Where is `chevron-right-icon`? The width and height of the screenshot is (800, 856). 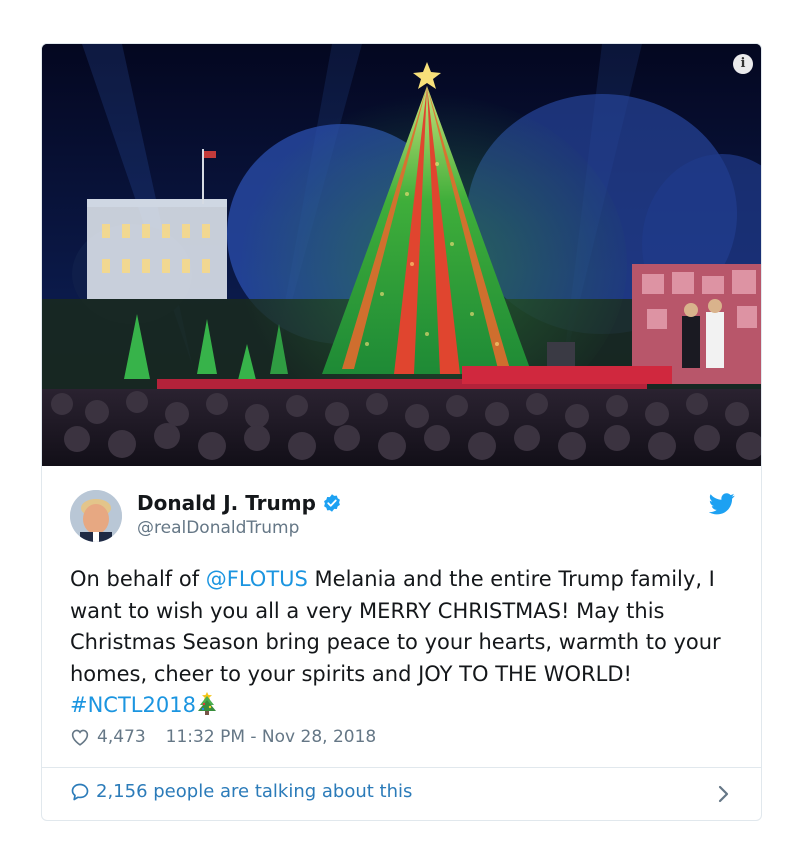
chevron-right-icon is located at coordinates (724, 794).